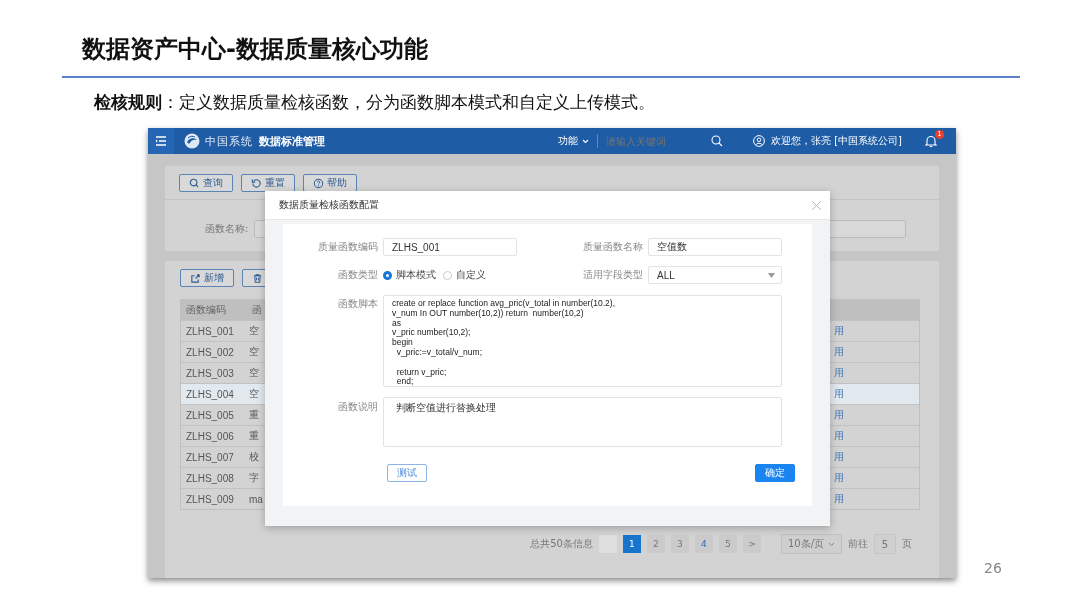 This screenshot has height=608, width=1080. What do you see at coordinates (214, 414) in the screenshot?
I see `table-cell: ZLHS_005` at bounding box center [214, 414].